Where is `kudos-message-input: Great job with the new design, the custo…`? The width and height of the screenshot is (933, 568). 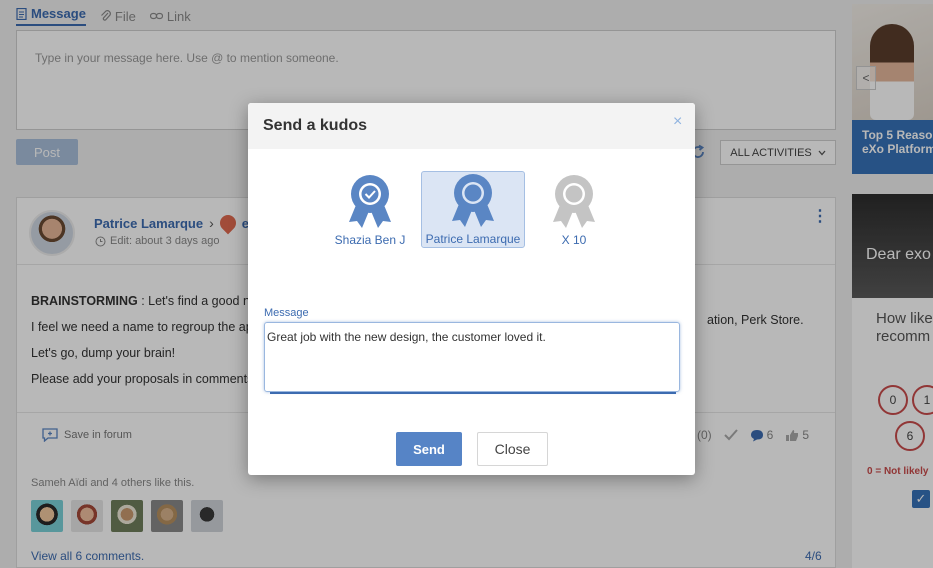 kudos-message-input: Great job with the new design, the custo… is located at coordinates (472, 357).